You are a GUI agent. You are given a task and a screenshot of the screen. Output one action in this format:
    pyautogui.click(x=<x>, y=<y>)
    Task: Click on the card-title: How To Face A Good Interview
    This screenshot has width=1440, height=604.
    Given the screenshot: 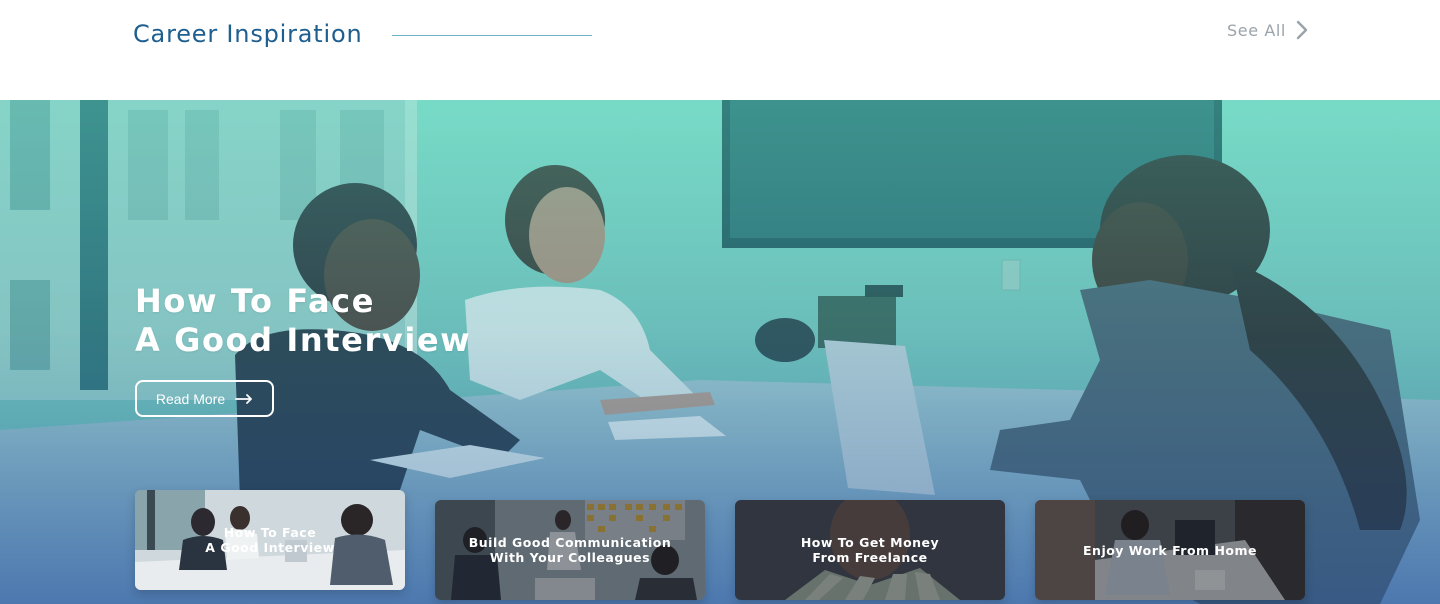 What is the action you would take?
    pyautogui.click(x=270, y=540)
    